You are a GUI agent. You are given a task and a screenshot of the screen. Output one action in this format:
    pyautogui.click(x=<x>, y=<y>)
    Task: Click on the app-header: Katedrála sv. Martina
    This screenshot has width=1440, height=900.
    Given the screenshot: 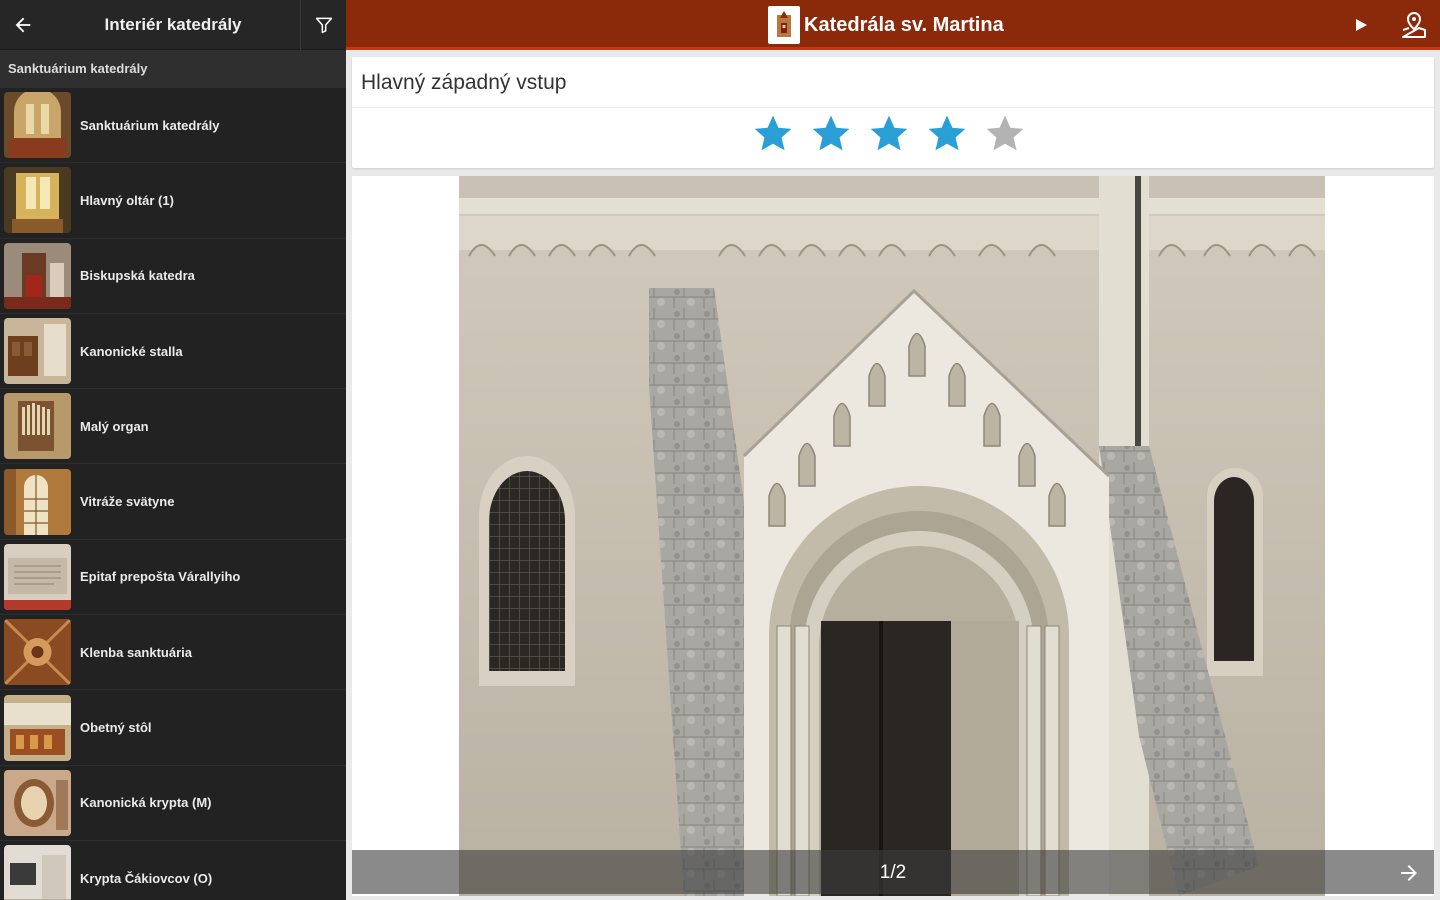 What is the action you would take?
    pyautogui.click(x=893, y=25)
    